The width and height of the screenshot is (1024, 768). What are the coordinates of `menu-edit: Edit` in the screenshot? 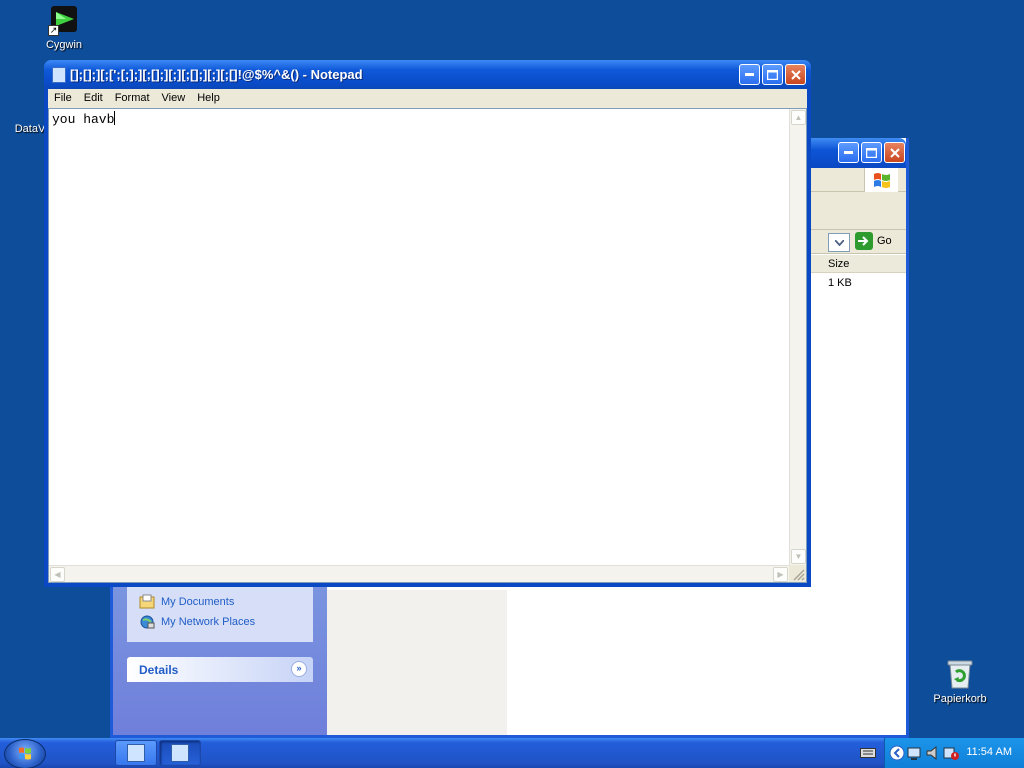 It's located at (93, 98).